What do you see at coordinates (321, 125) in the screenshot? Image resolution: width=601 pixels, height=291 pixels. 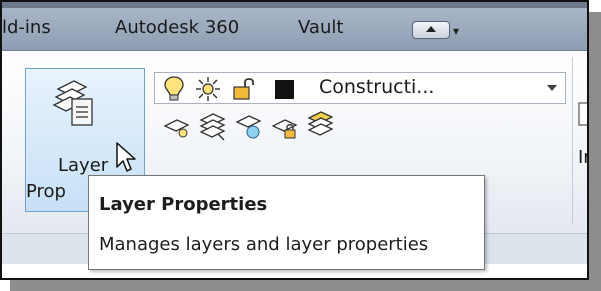 I see `layer-states-icon` at bounding box center [321, 125].